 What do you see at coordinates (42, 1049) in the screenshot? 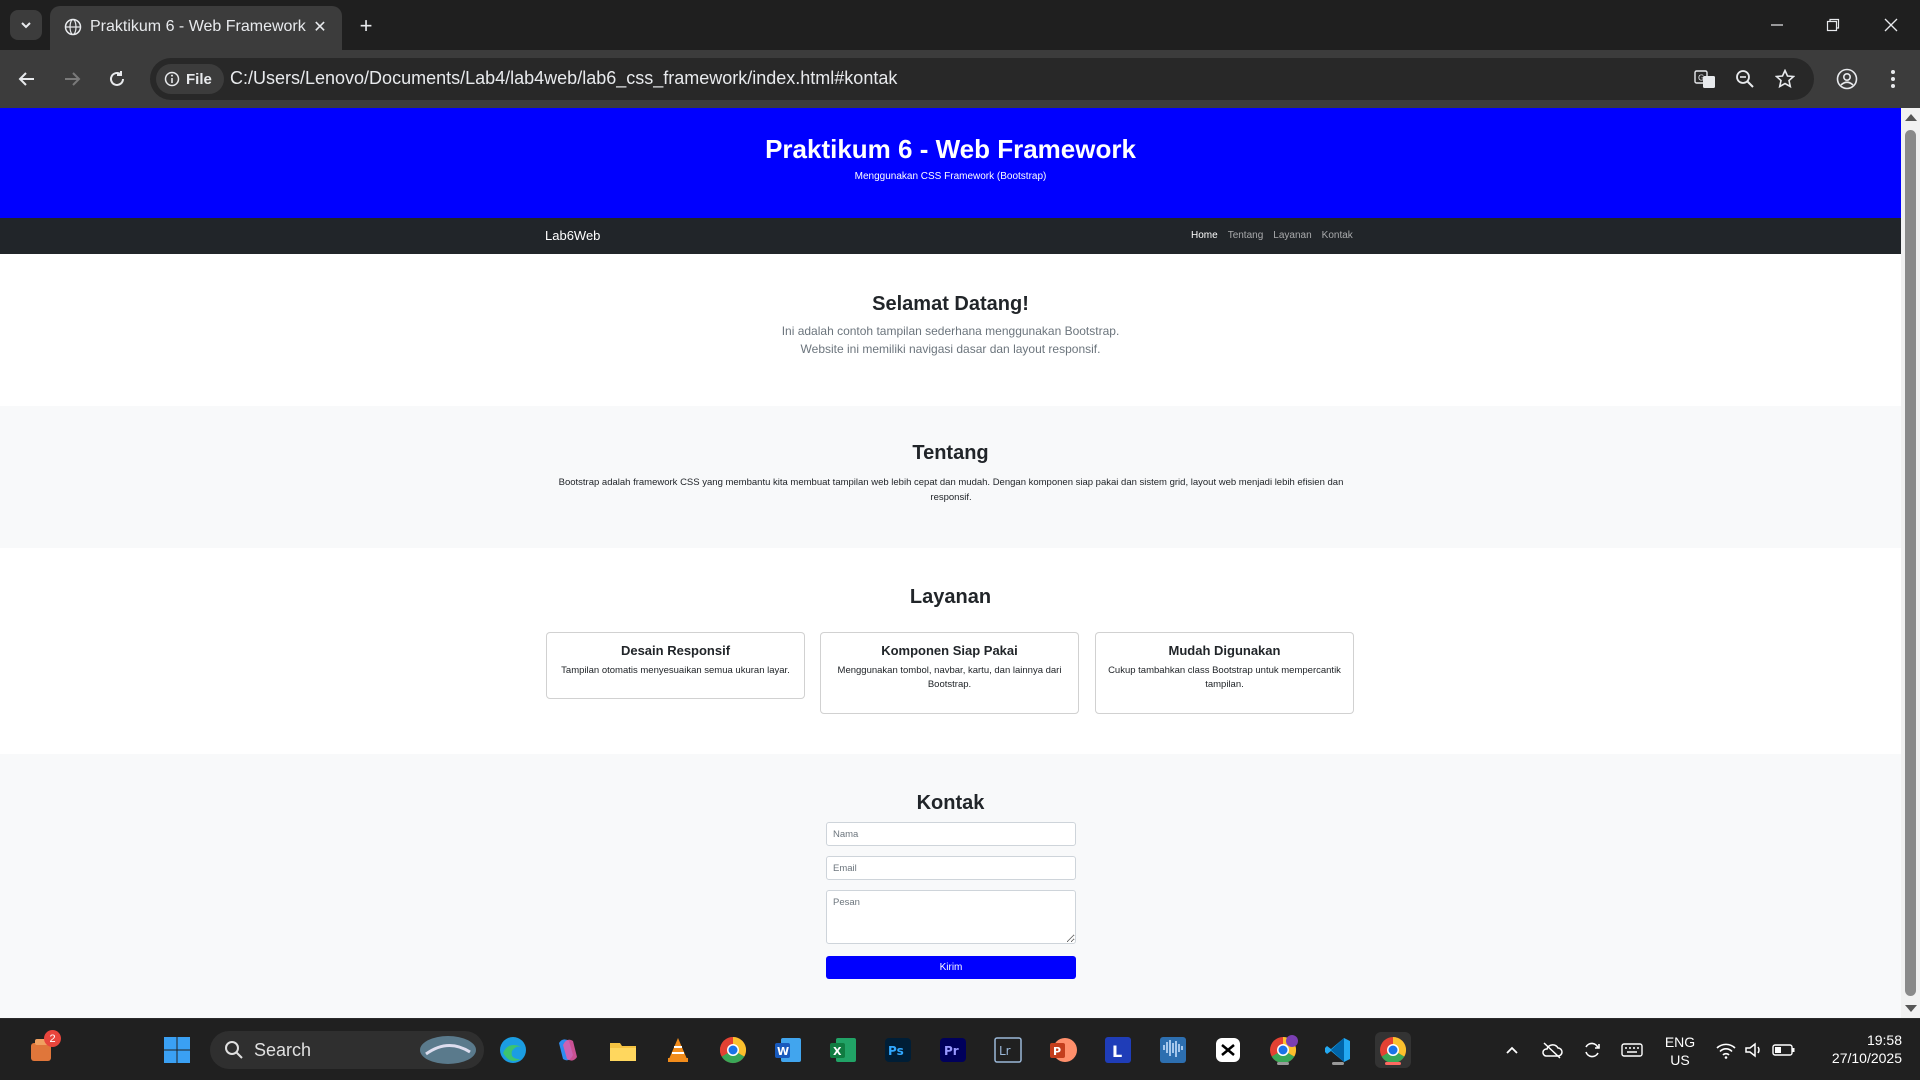
I see `widgets-icon: 2` at bounding box center [42, 1049].